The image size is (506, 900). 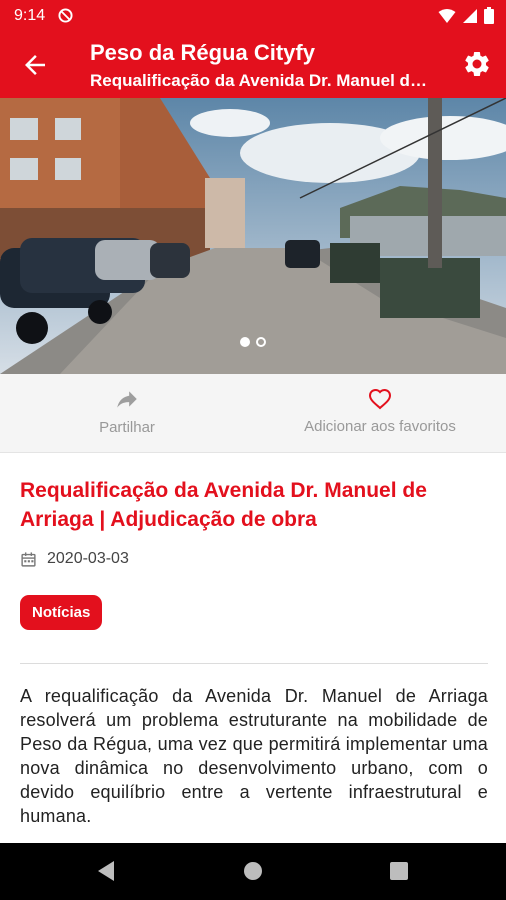 What do you see at coordinates (35, 65) in the screenshot?
I see `back-arrow-icon` at bounding box center [35, 65].